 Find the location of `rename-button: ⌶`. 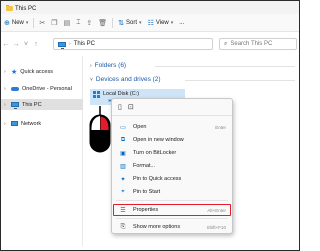

rename-button: ⌶ is located at coordinates (78, 23).